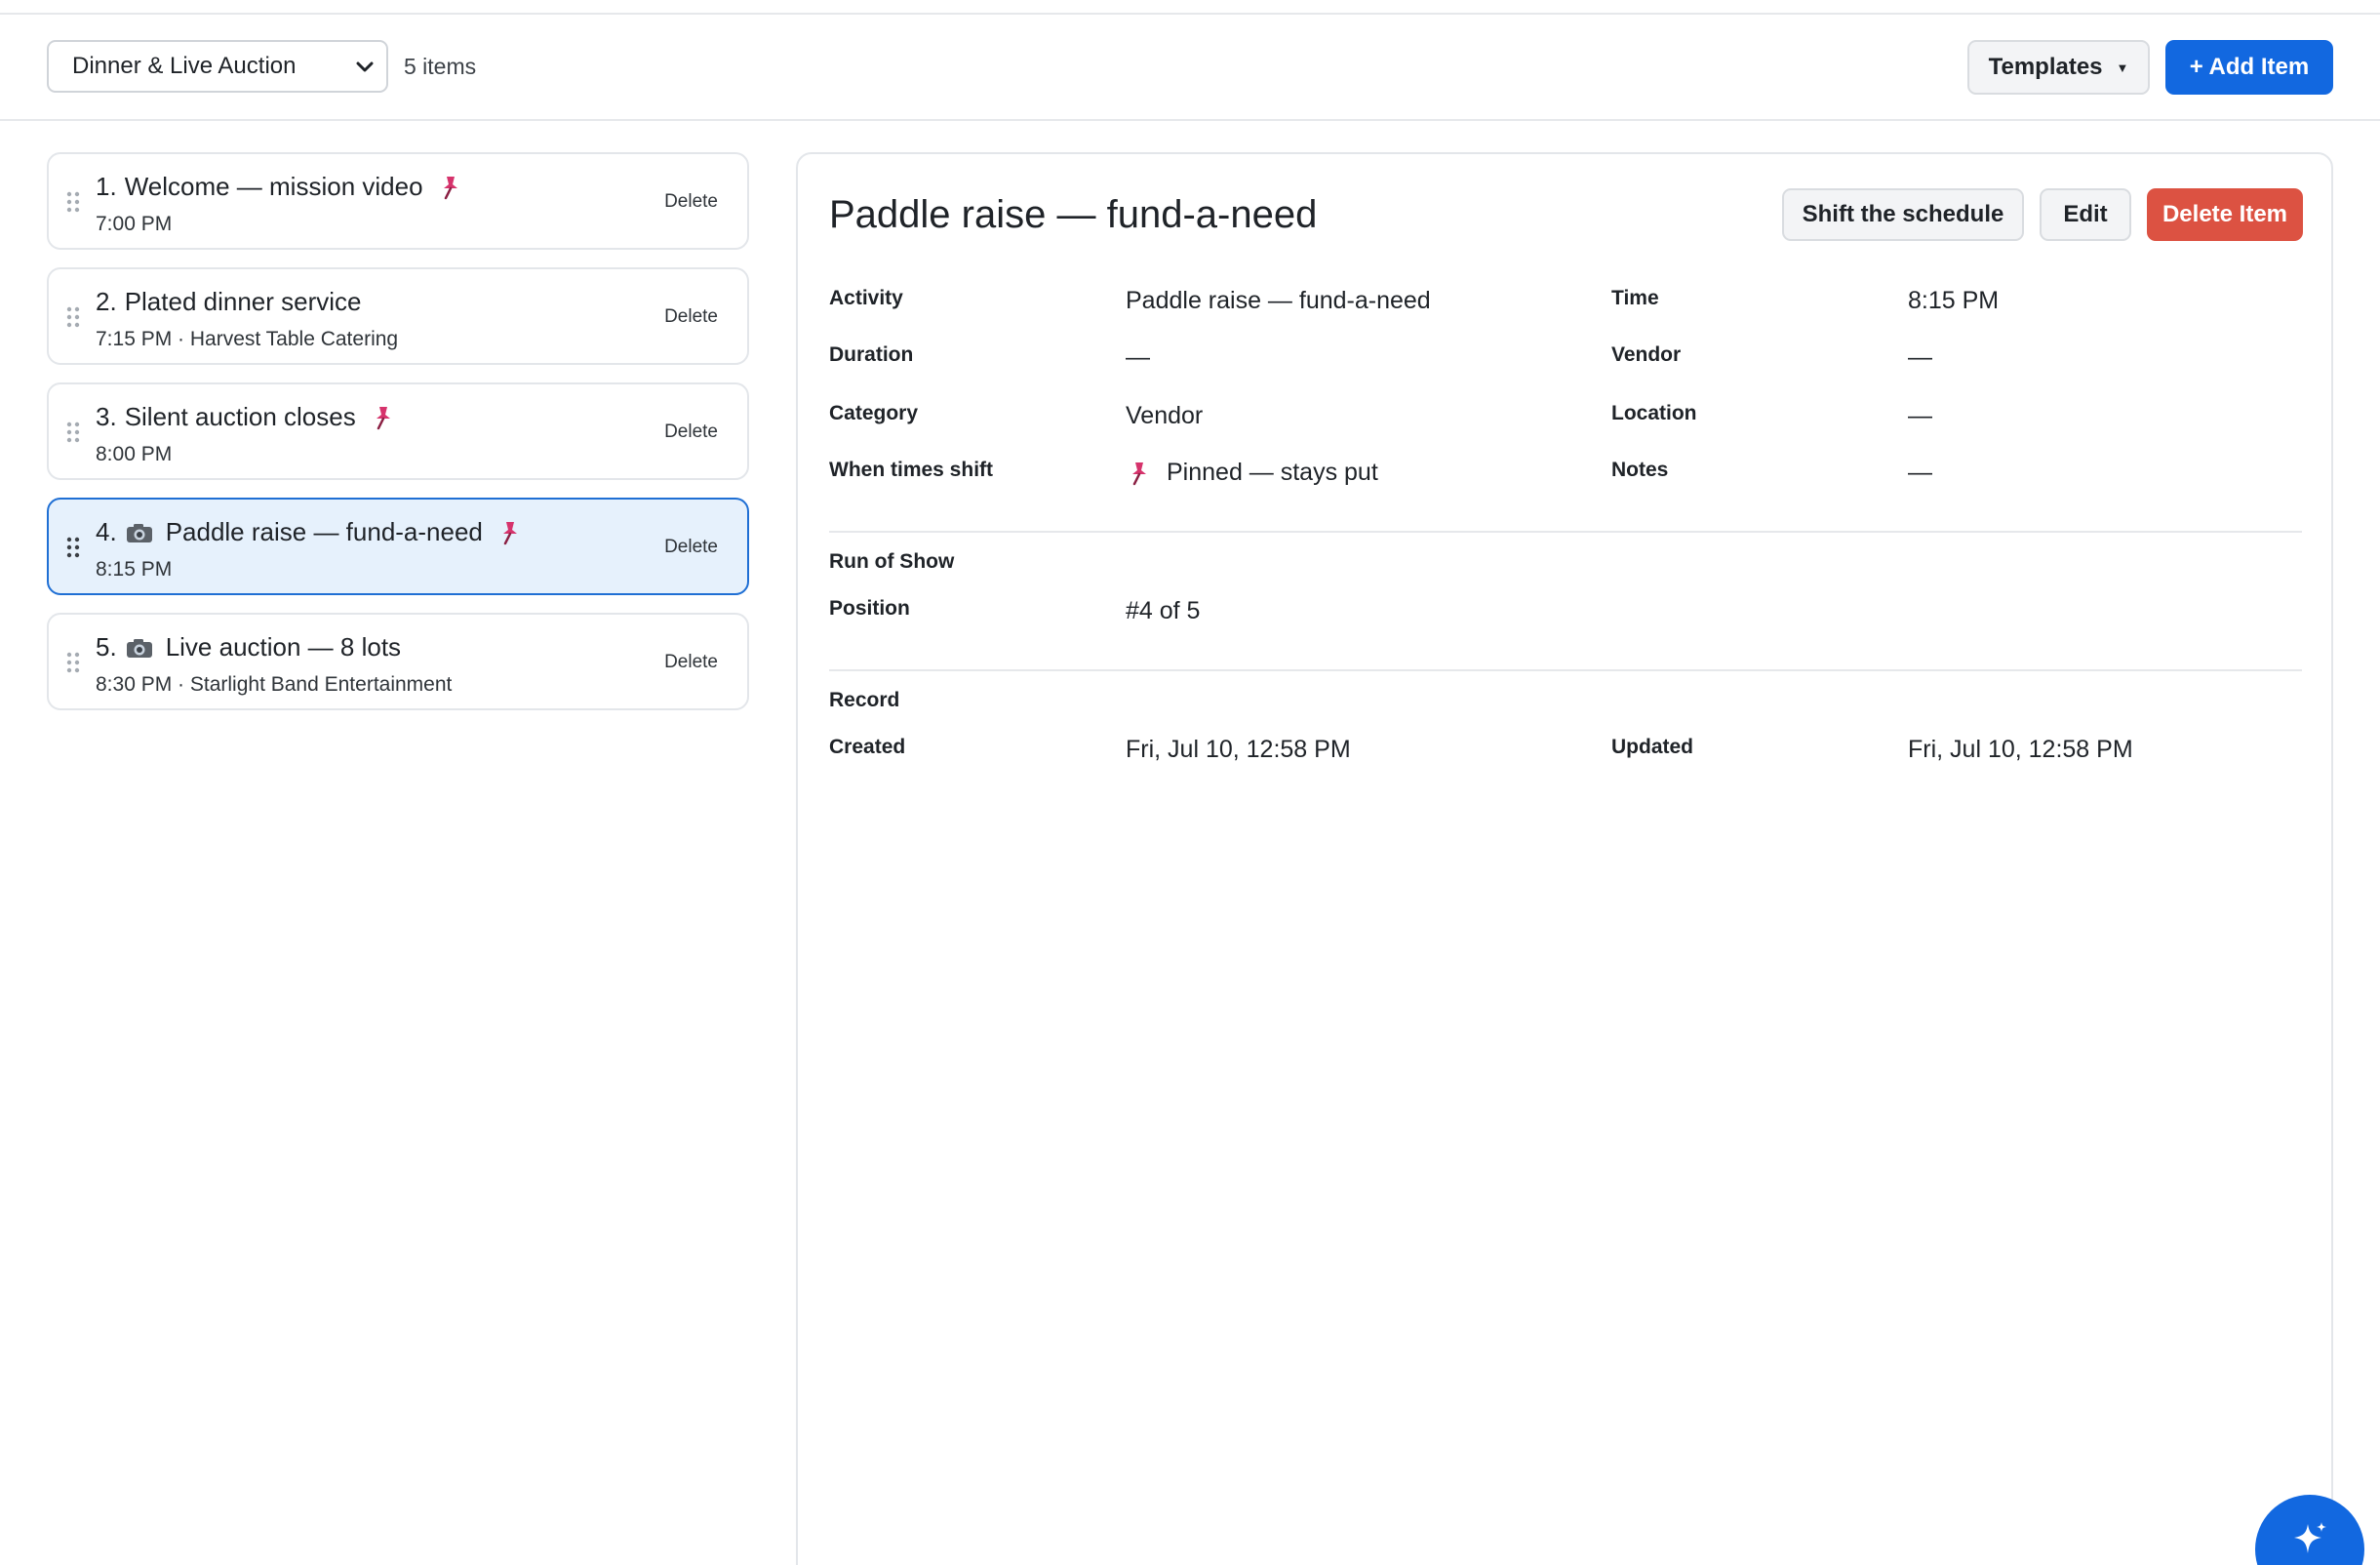  Describe the element at coordinates (106, 416) in the screenshot. I see `list-item-number: 3.` at that location.